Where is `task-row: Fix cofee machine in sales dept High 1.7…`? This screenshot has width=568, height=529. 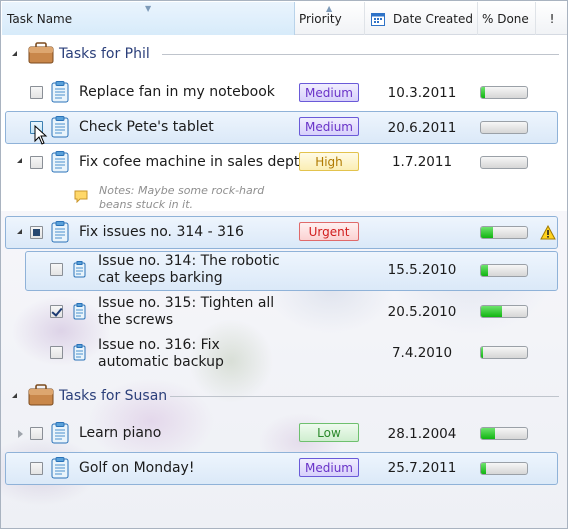 task-row: Fix cofee machine in sales dept High 1.7… is located at coordinates (284, 182).